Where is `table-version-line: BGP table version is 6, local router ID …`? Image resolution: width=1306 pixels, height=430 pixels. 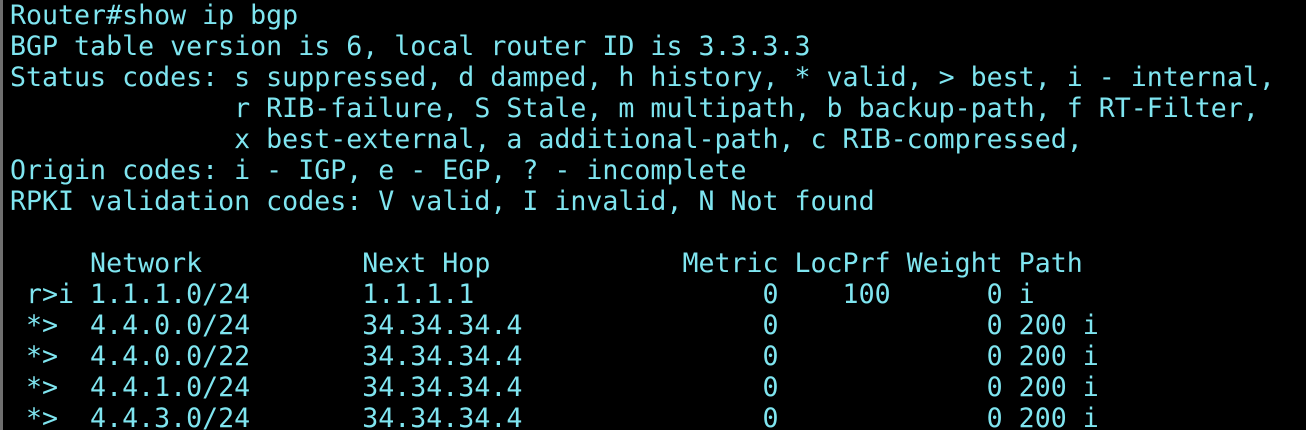
table-version-line: BGP table version is 6, local router ID … is located at coordinates (410, 46).